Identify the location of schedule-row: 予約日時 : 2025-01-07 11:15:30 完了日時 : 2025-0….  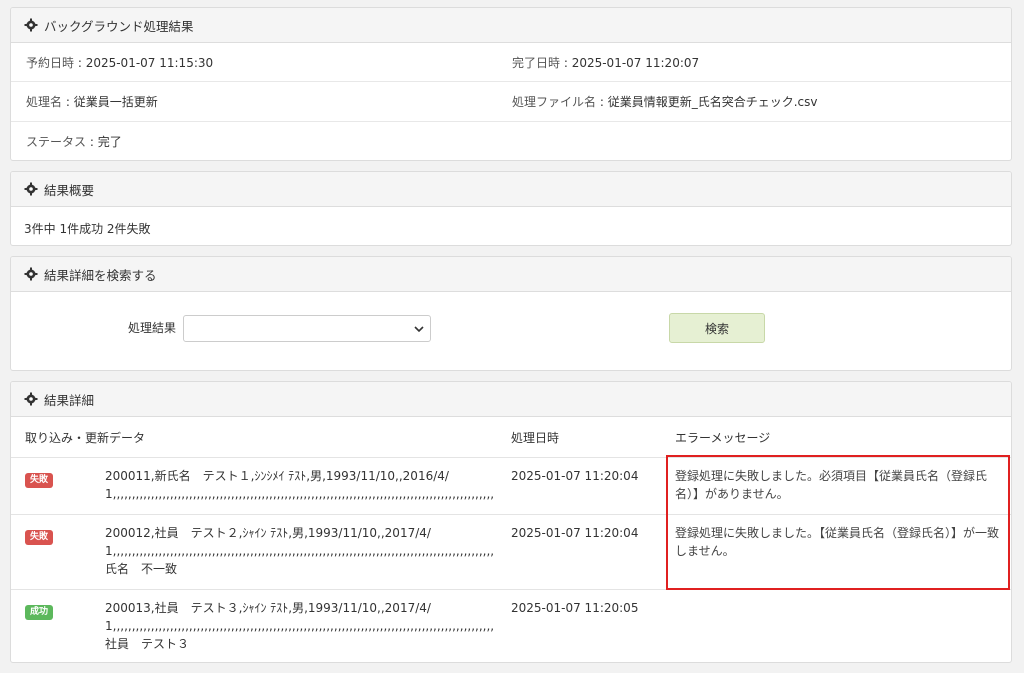
(511, 62).